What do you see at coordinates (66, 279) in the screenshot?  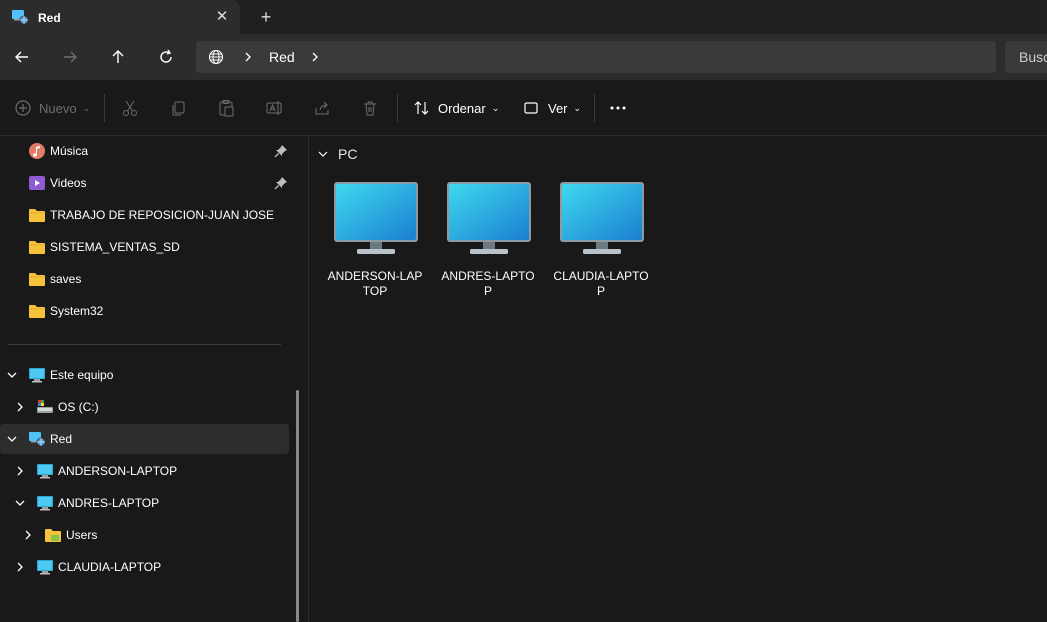 I see `sidebar-item-label: saves` at bounding box center [66, 279].